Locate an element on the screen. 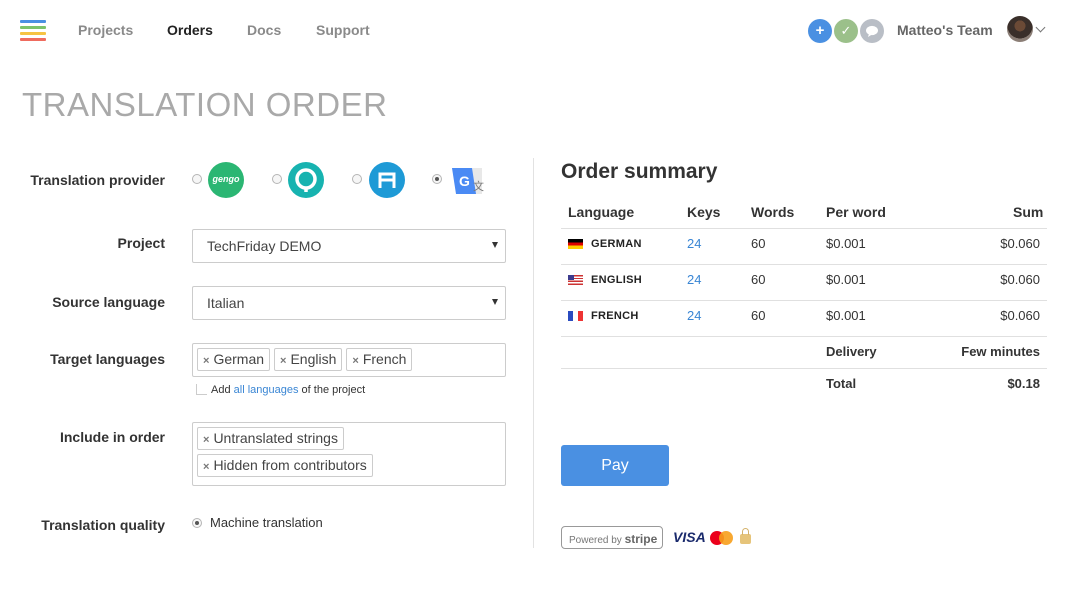  col-language: Language is located at coordinates (601, 212).